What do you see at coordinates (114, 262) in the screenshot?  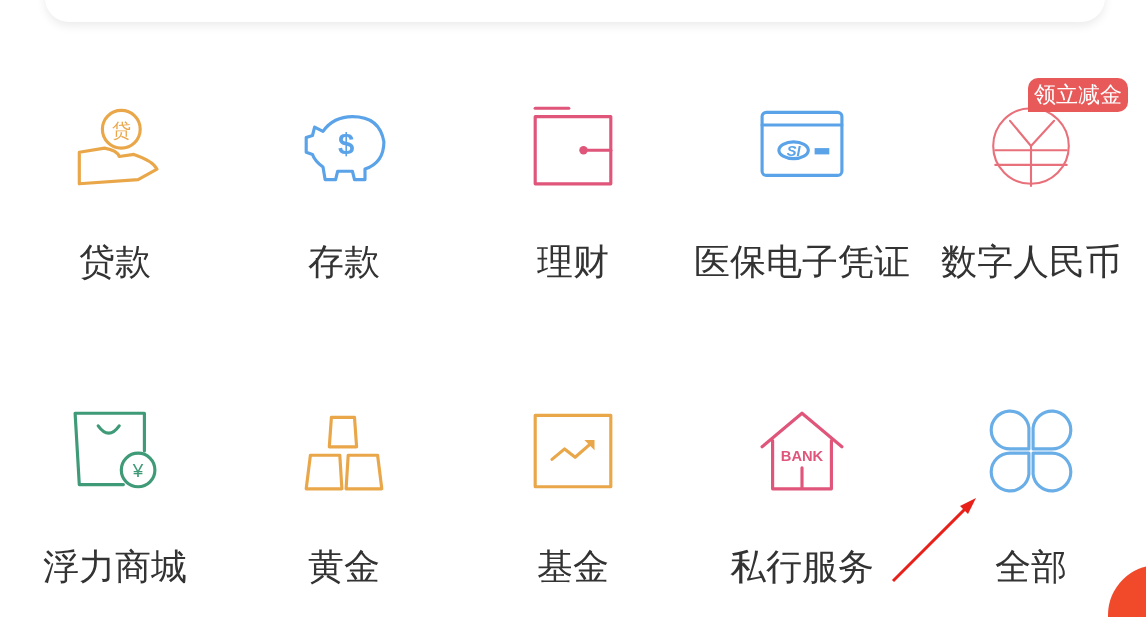 I see `service-label: 贷款` at bounding box center [114, 262].